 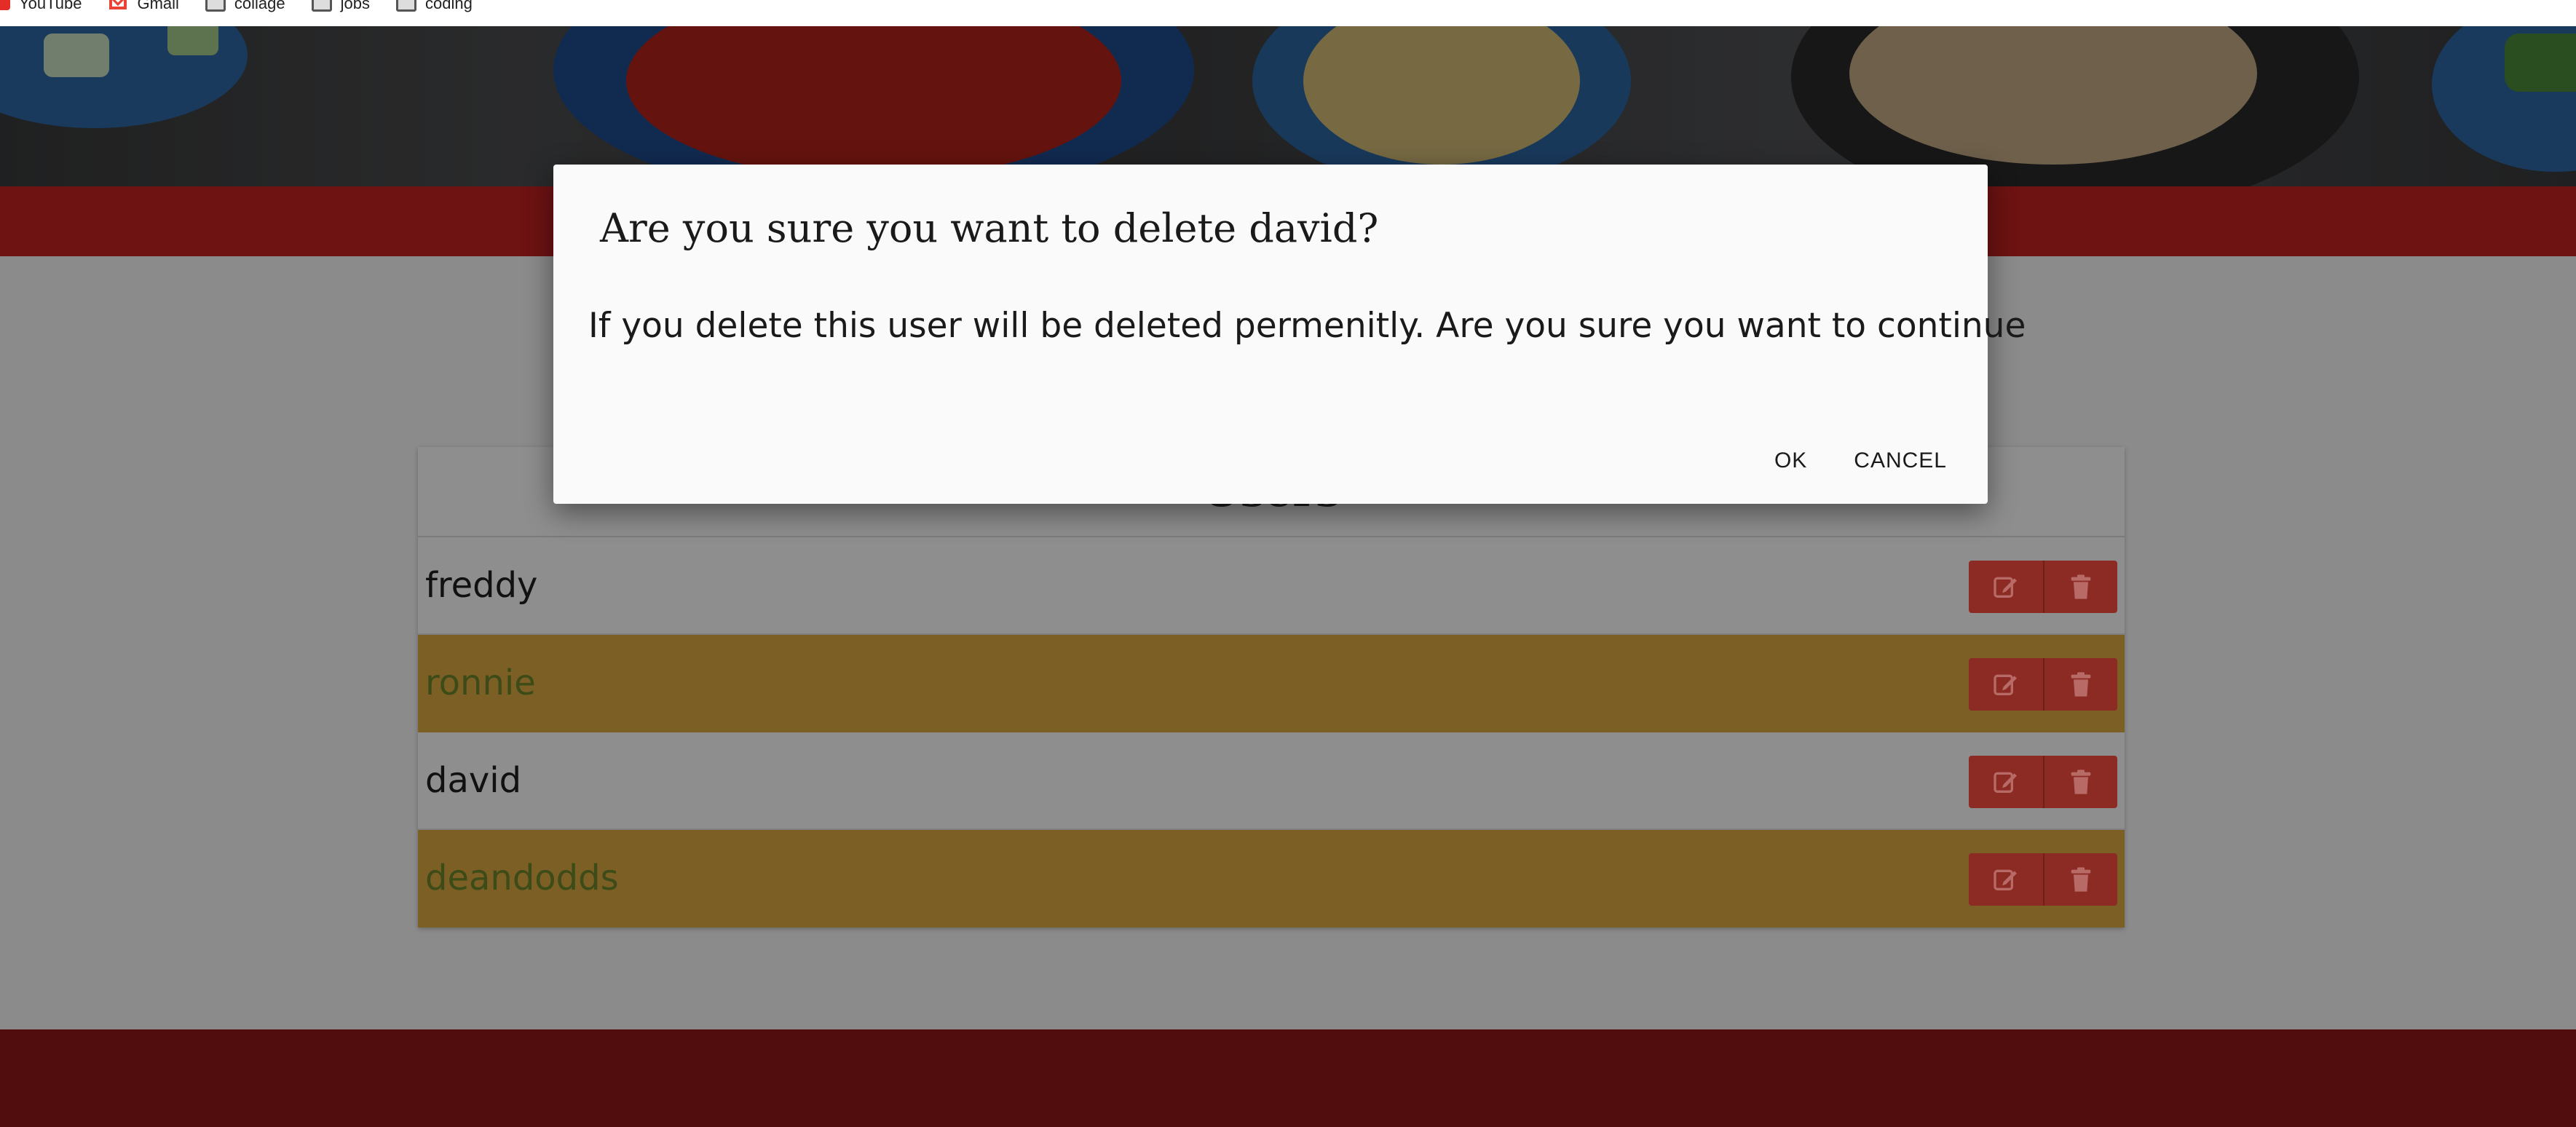 What do you see at coordinates (1271, 879) in the screenshot?
I see `user-row: deandodds` at bounding box center [1271, 879].